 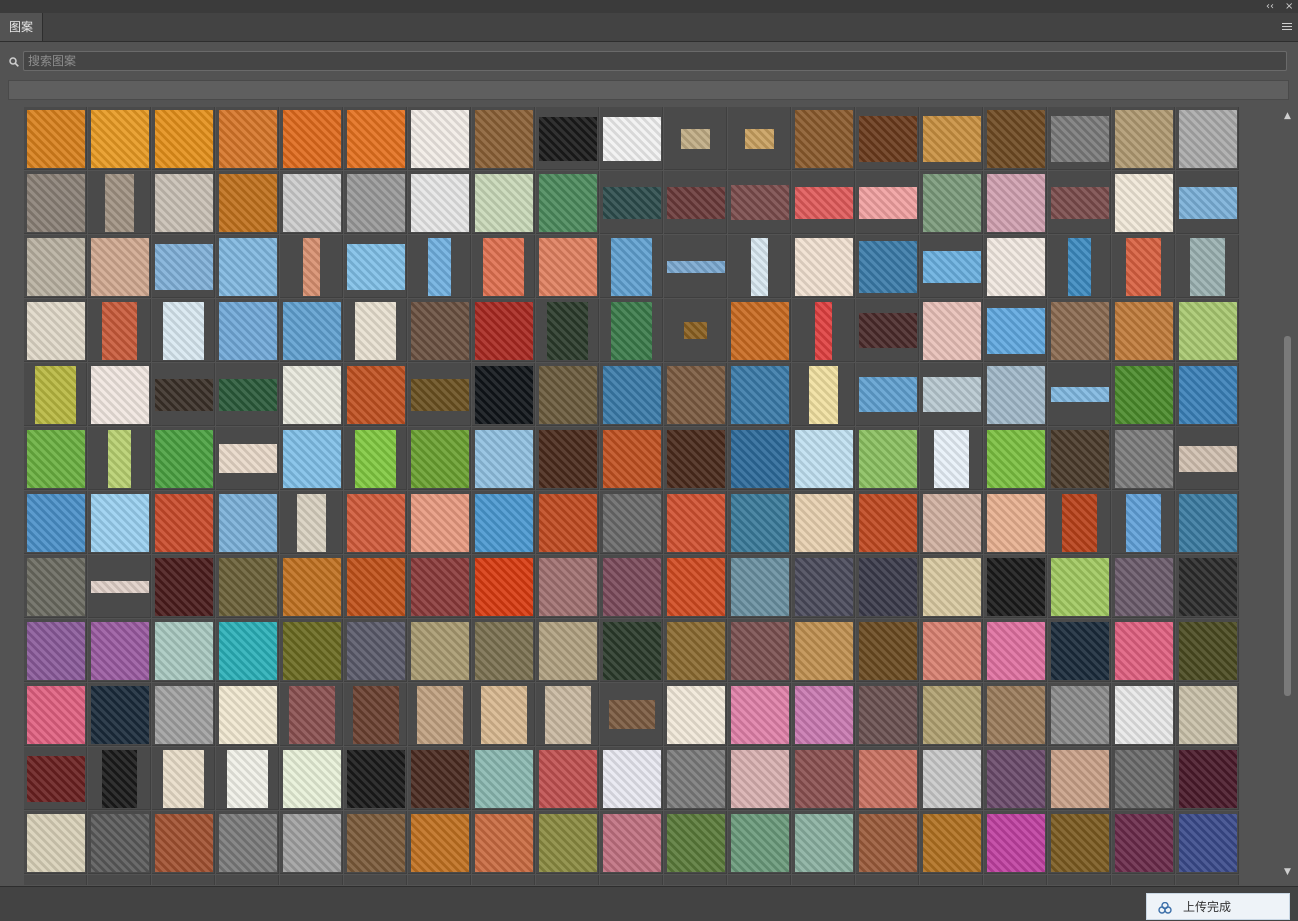 What do you see at coordinates (655, 61) in the screenshot?
I see `search-input` at bounding box center [655, 61].